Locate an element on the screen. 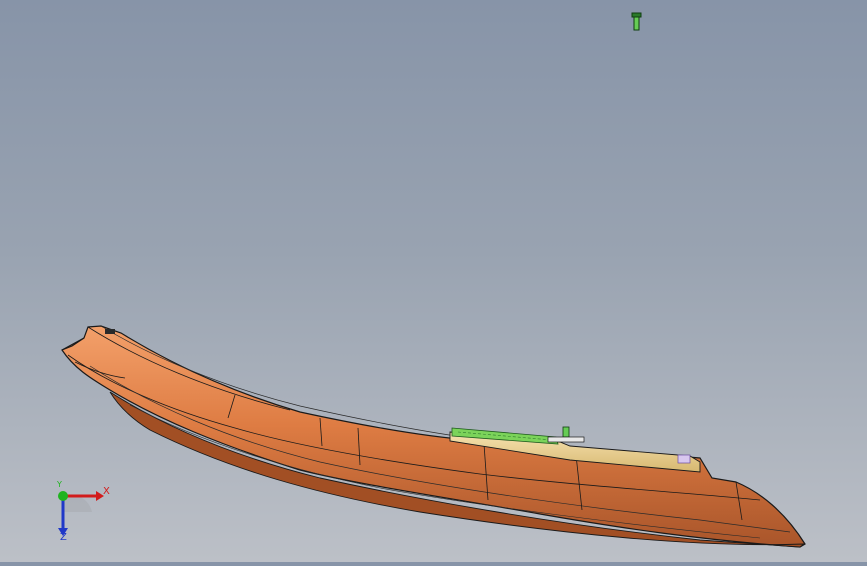 This screenshot has width=867, height=566. z-axis-label: Z is located at coordinates (63, 537).